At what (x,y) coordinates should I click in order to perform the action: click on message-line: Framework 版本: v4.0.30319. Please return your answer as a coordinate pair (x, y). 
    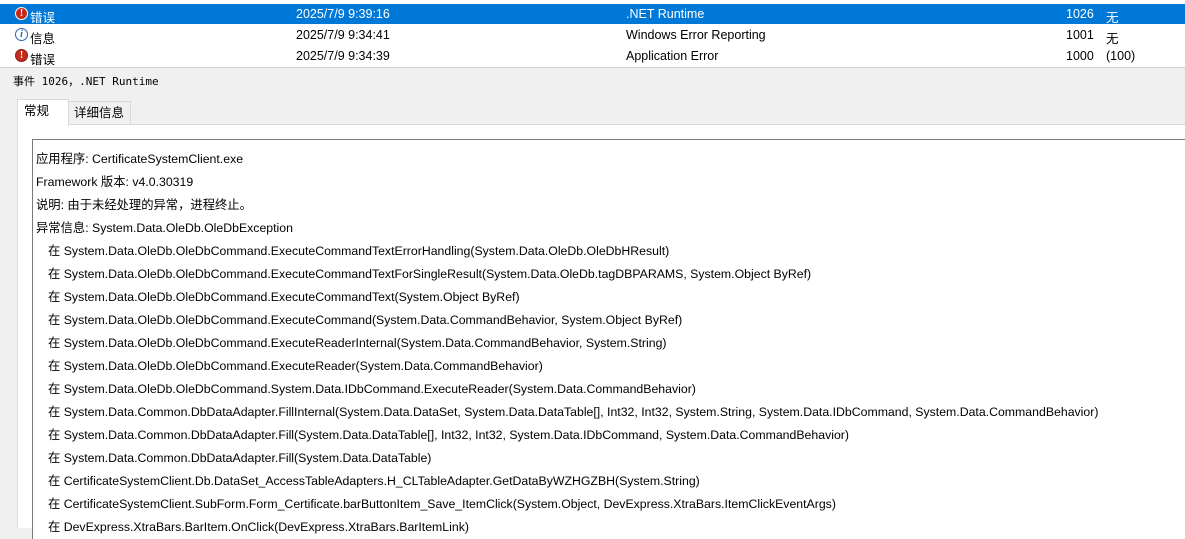
    Looking at the image, I should click on (115, 182).